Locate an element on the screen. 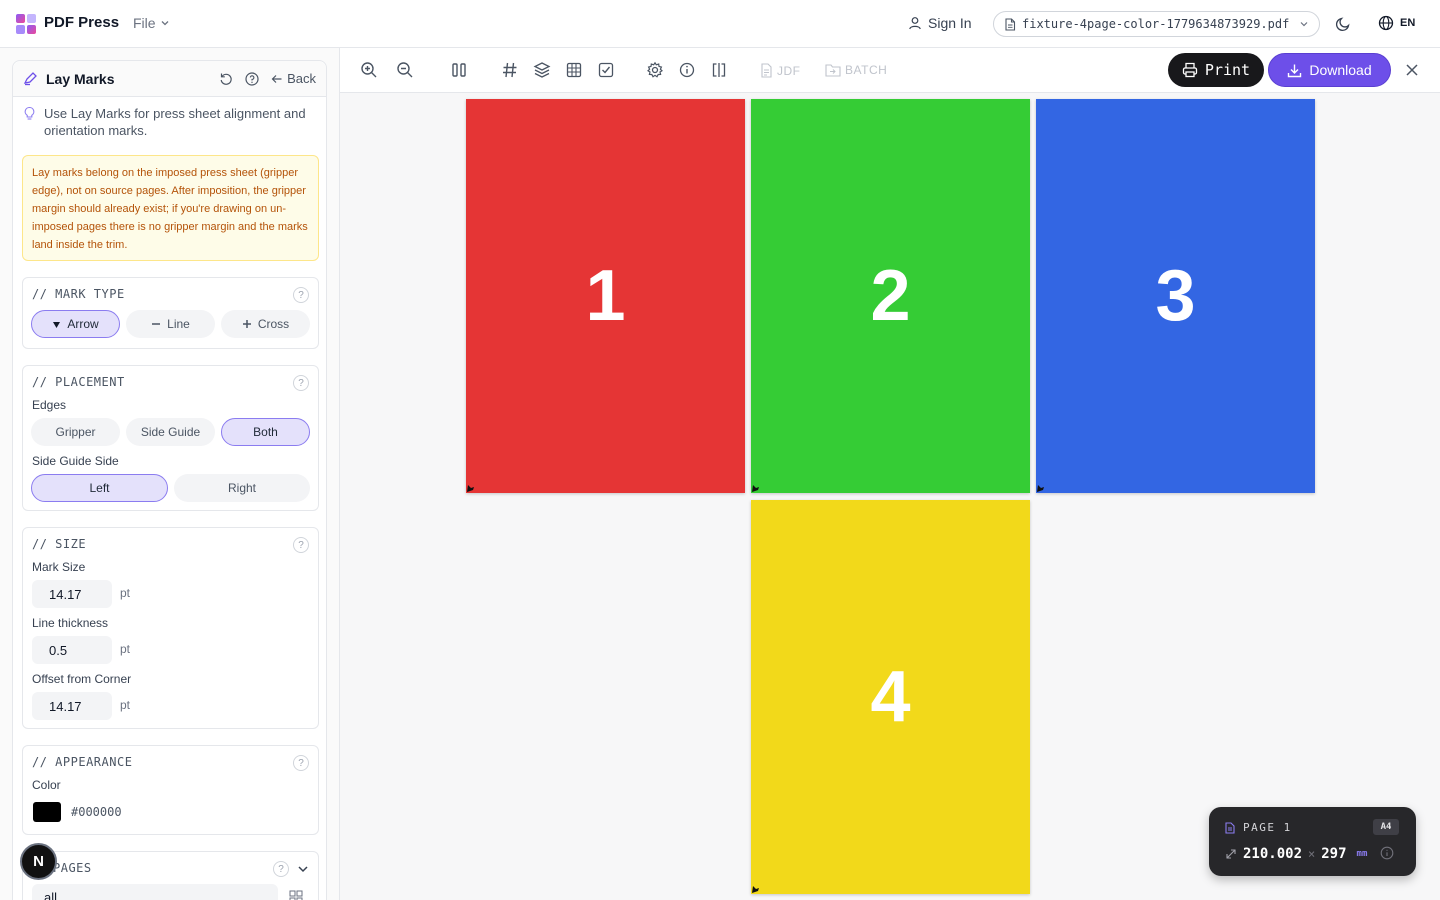 Image resolution: width=1440 pixels, height=900 pixels. minus-icon is located at coordinates (156, 324).